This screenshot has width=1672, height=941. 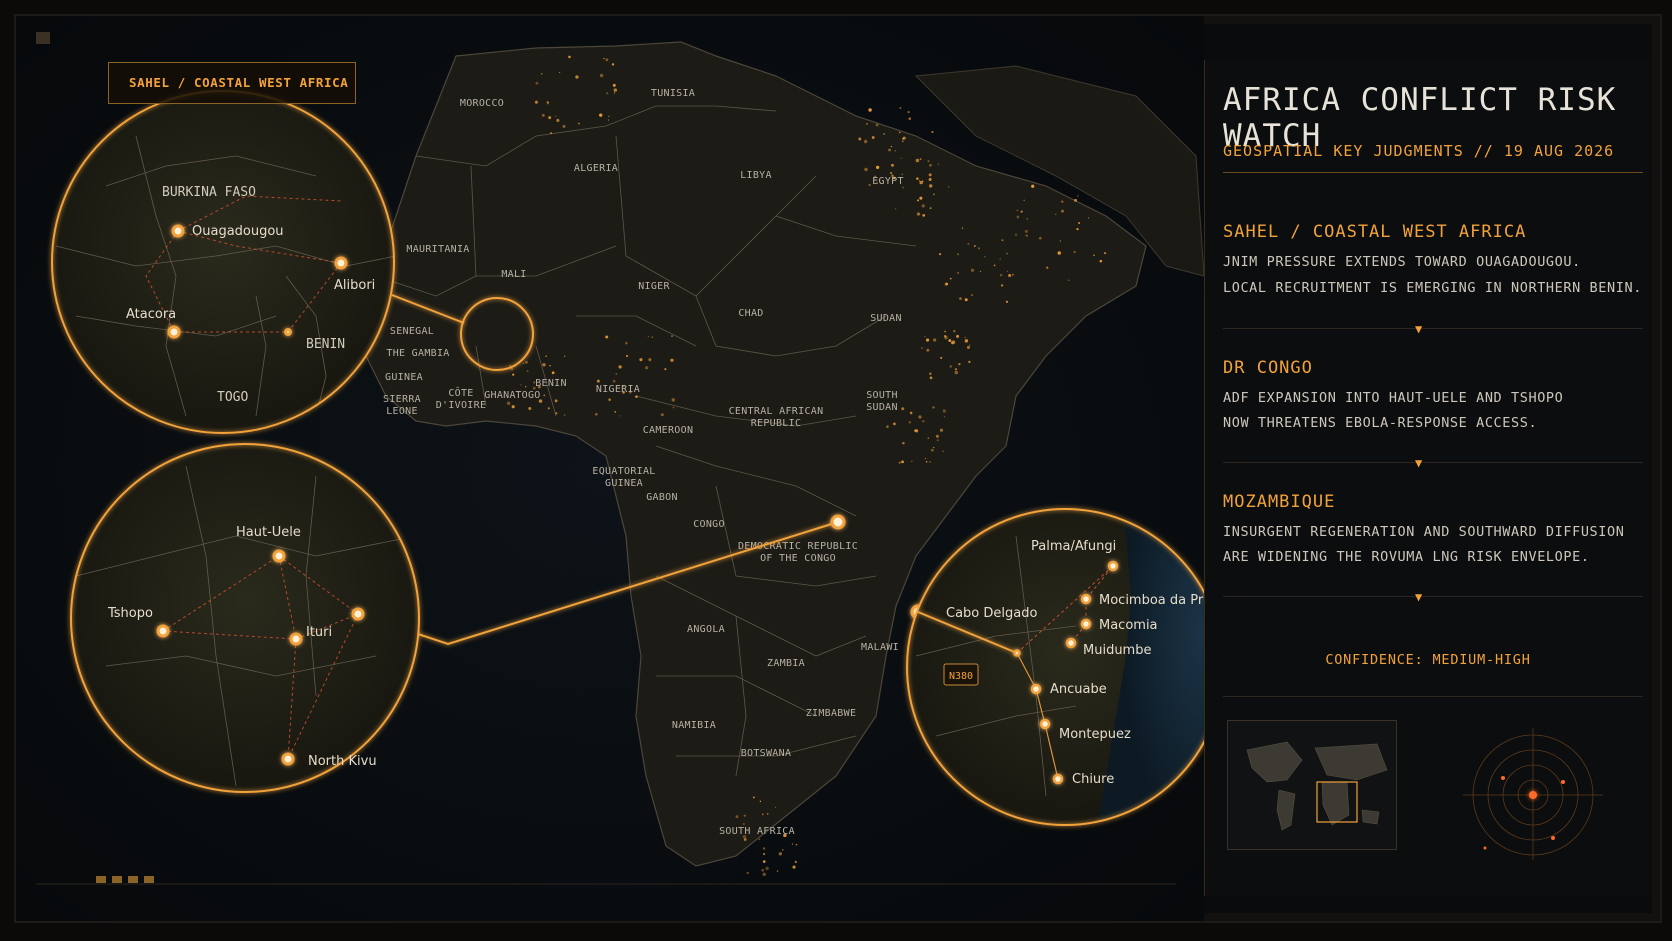 What do you see at coordinates (245, 619) in the screenshot?
I see `inset-drc: Haut-Uele Tshopo Ituri North Kivu` at bounding box center [245, 619].